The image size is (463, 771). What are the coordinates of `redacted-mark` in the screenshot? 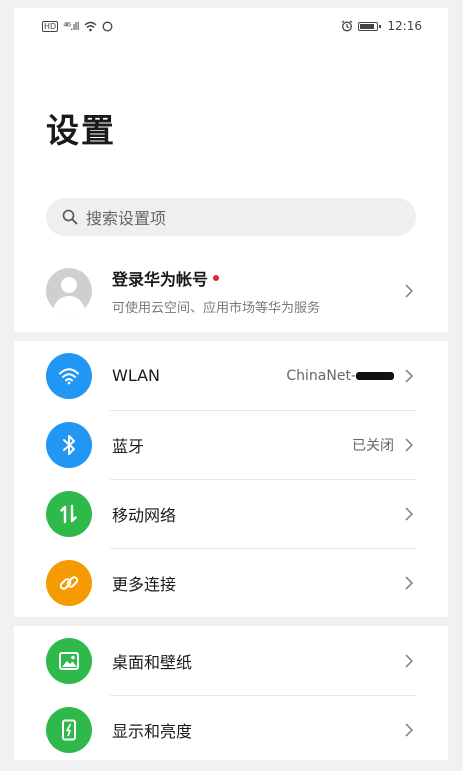 It's located at (375, 375).